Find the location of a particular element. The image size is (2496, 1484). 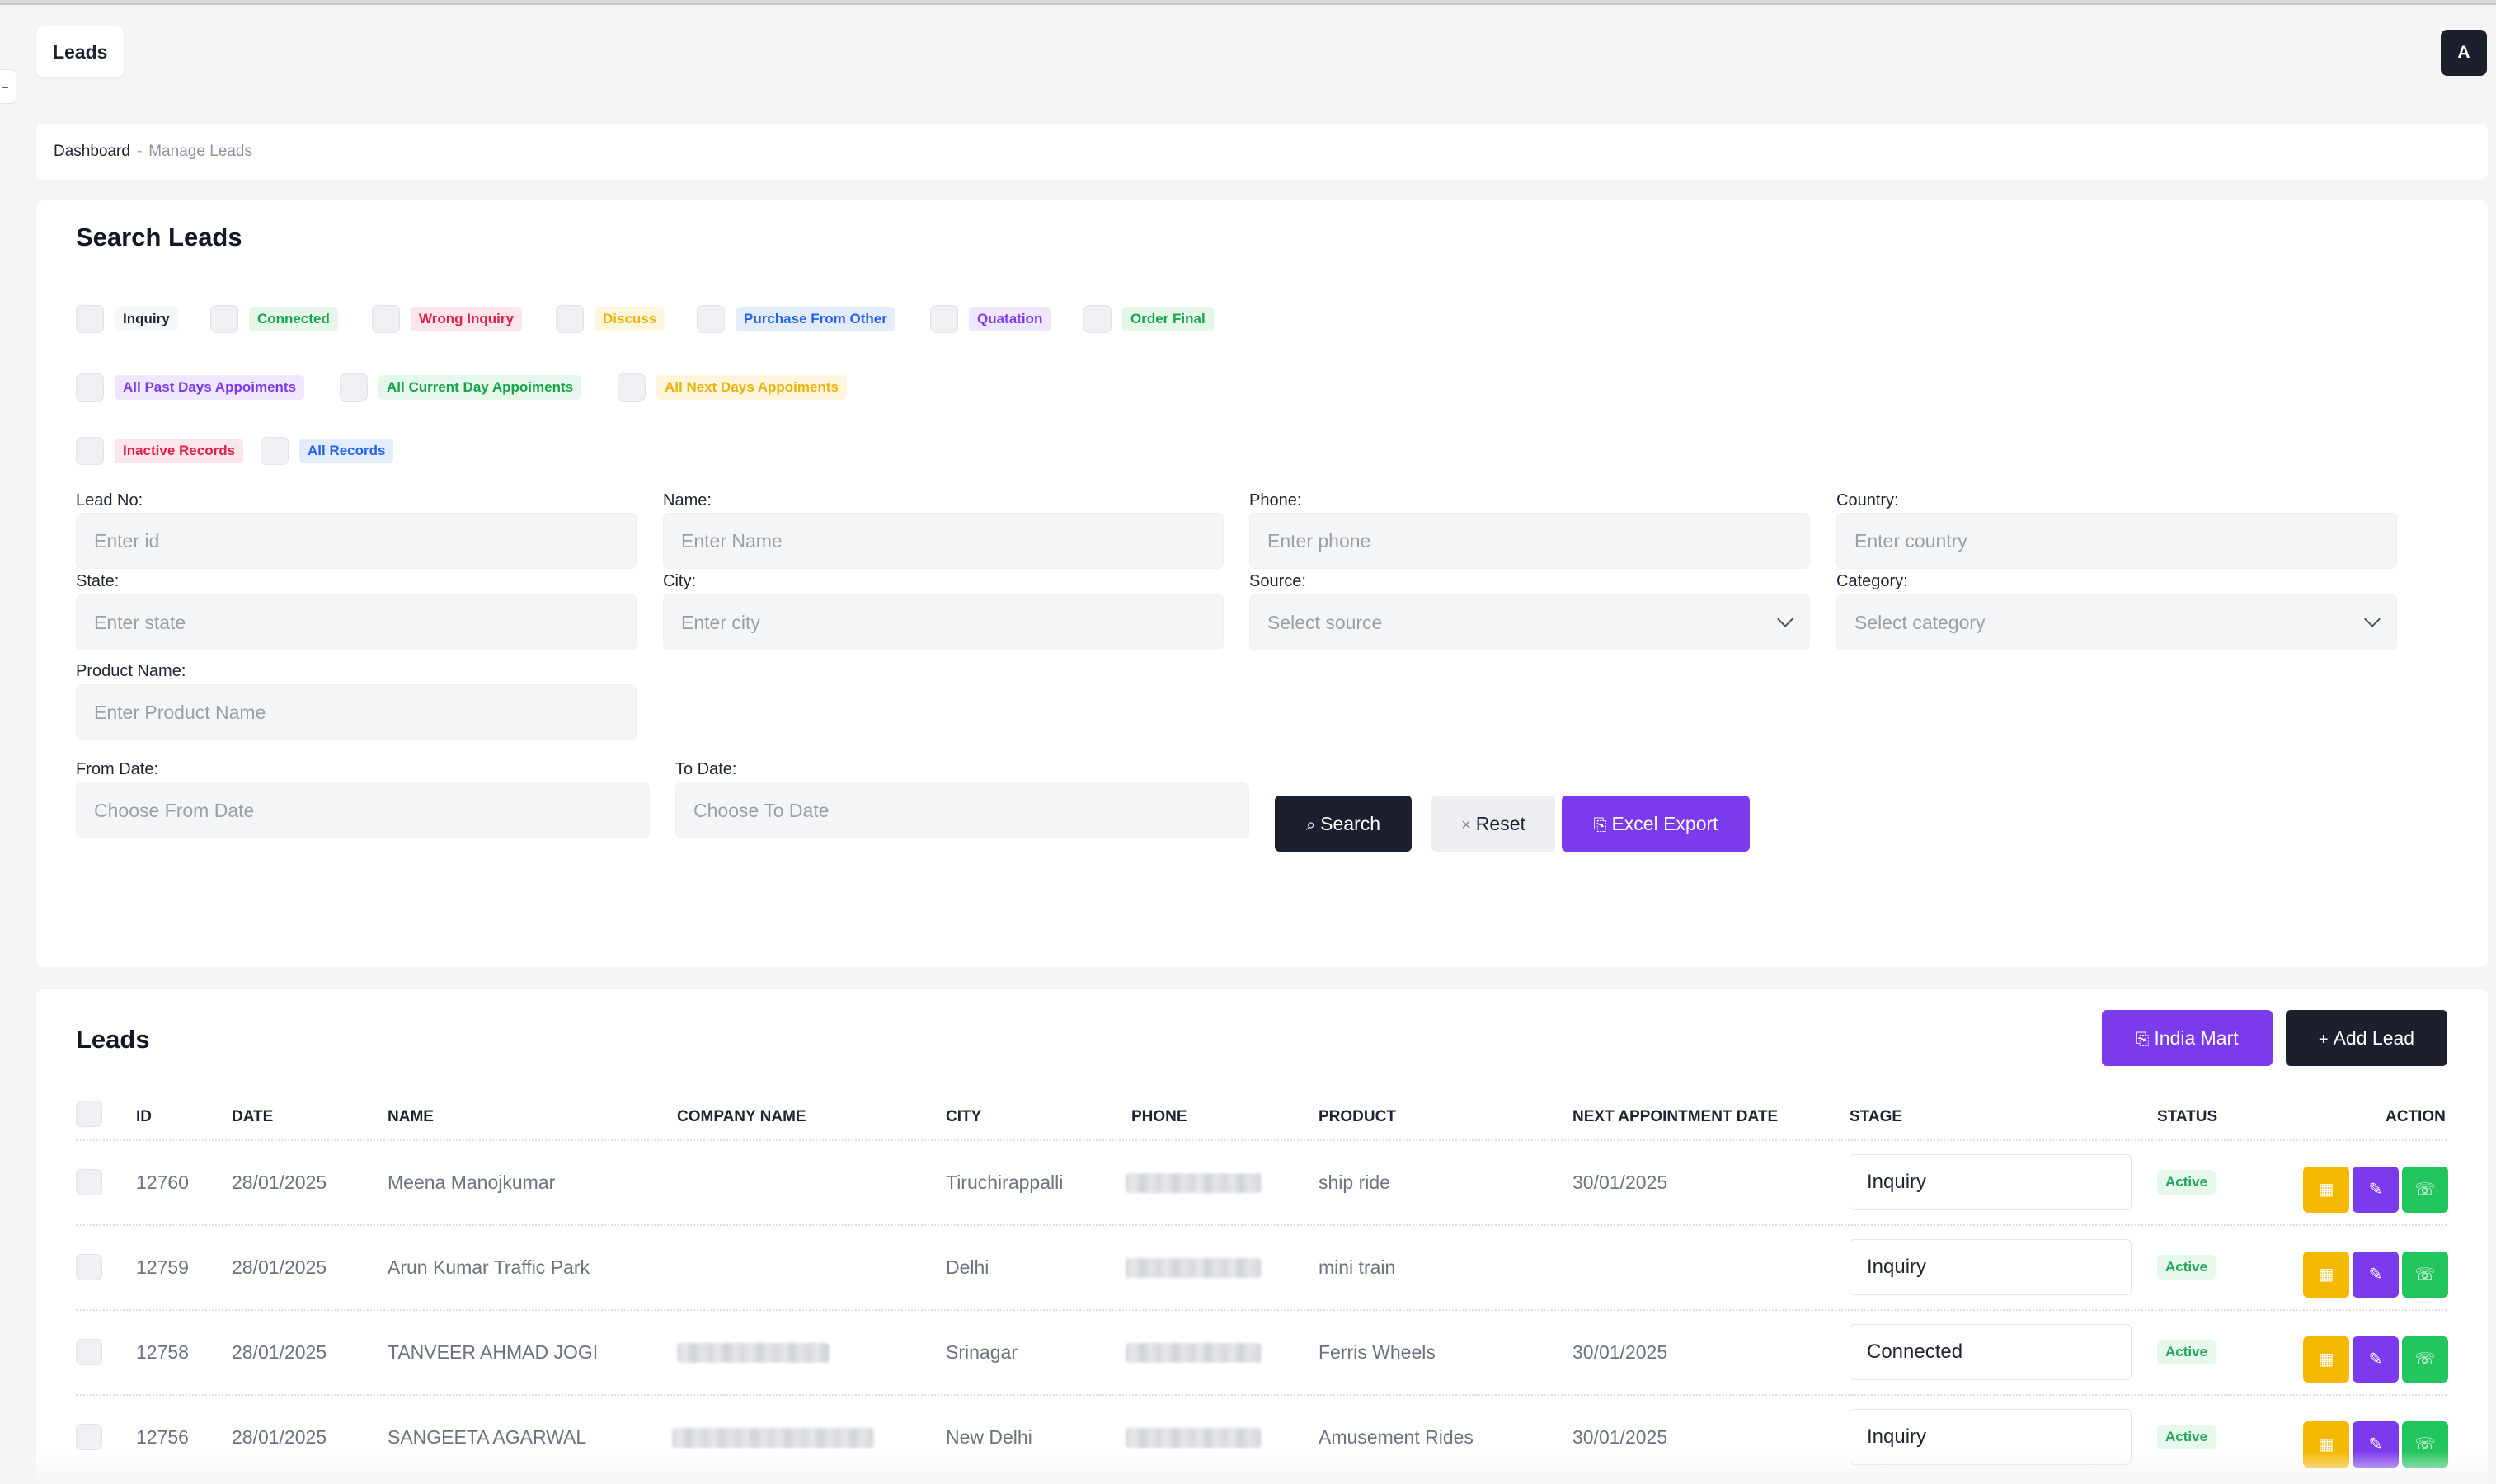

phone-input: Enter phone is located at coordinates (1529, 541).